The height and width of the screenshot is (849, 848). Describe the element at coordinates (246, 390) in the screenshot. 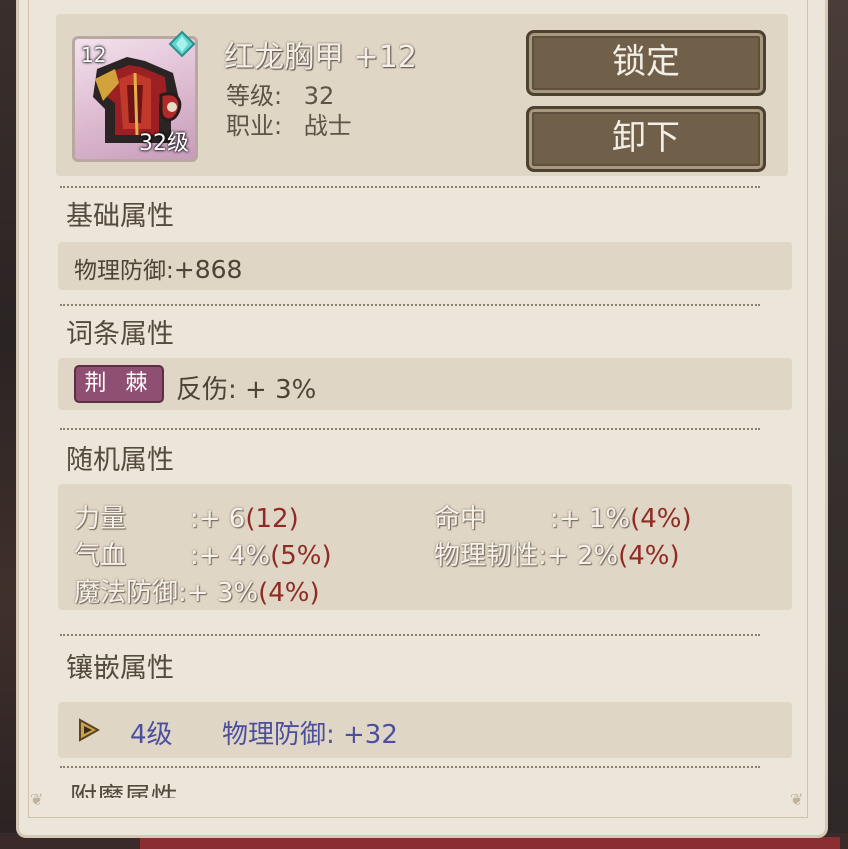

I see `affix-attr-line: 反伤: + 3%` at that location.